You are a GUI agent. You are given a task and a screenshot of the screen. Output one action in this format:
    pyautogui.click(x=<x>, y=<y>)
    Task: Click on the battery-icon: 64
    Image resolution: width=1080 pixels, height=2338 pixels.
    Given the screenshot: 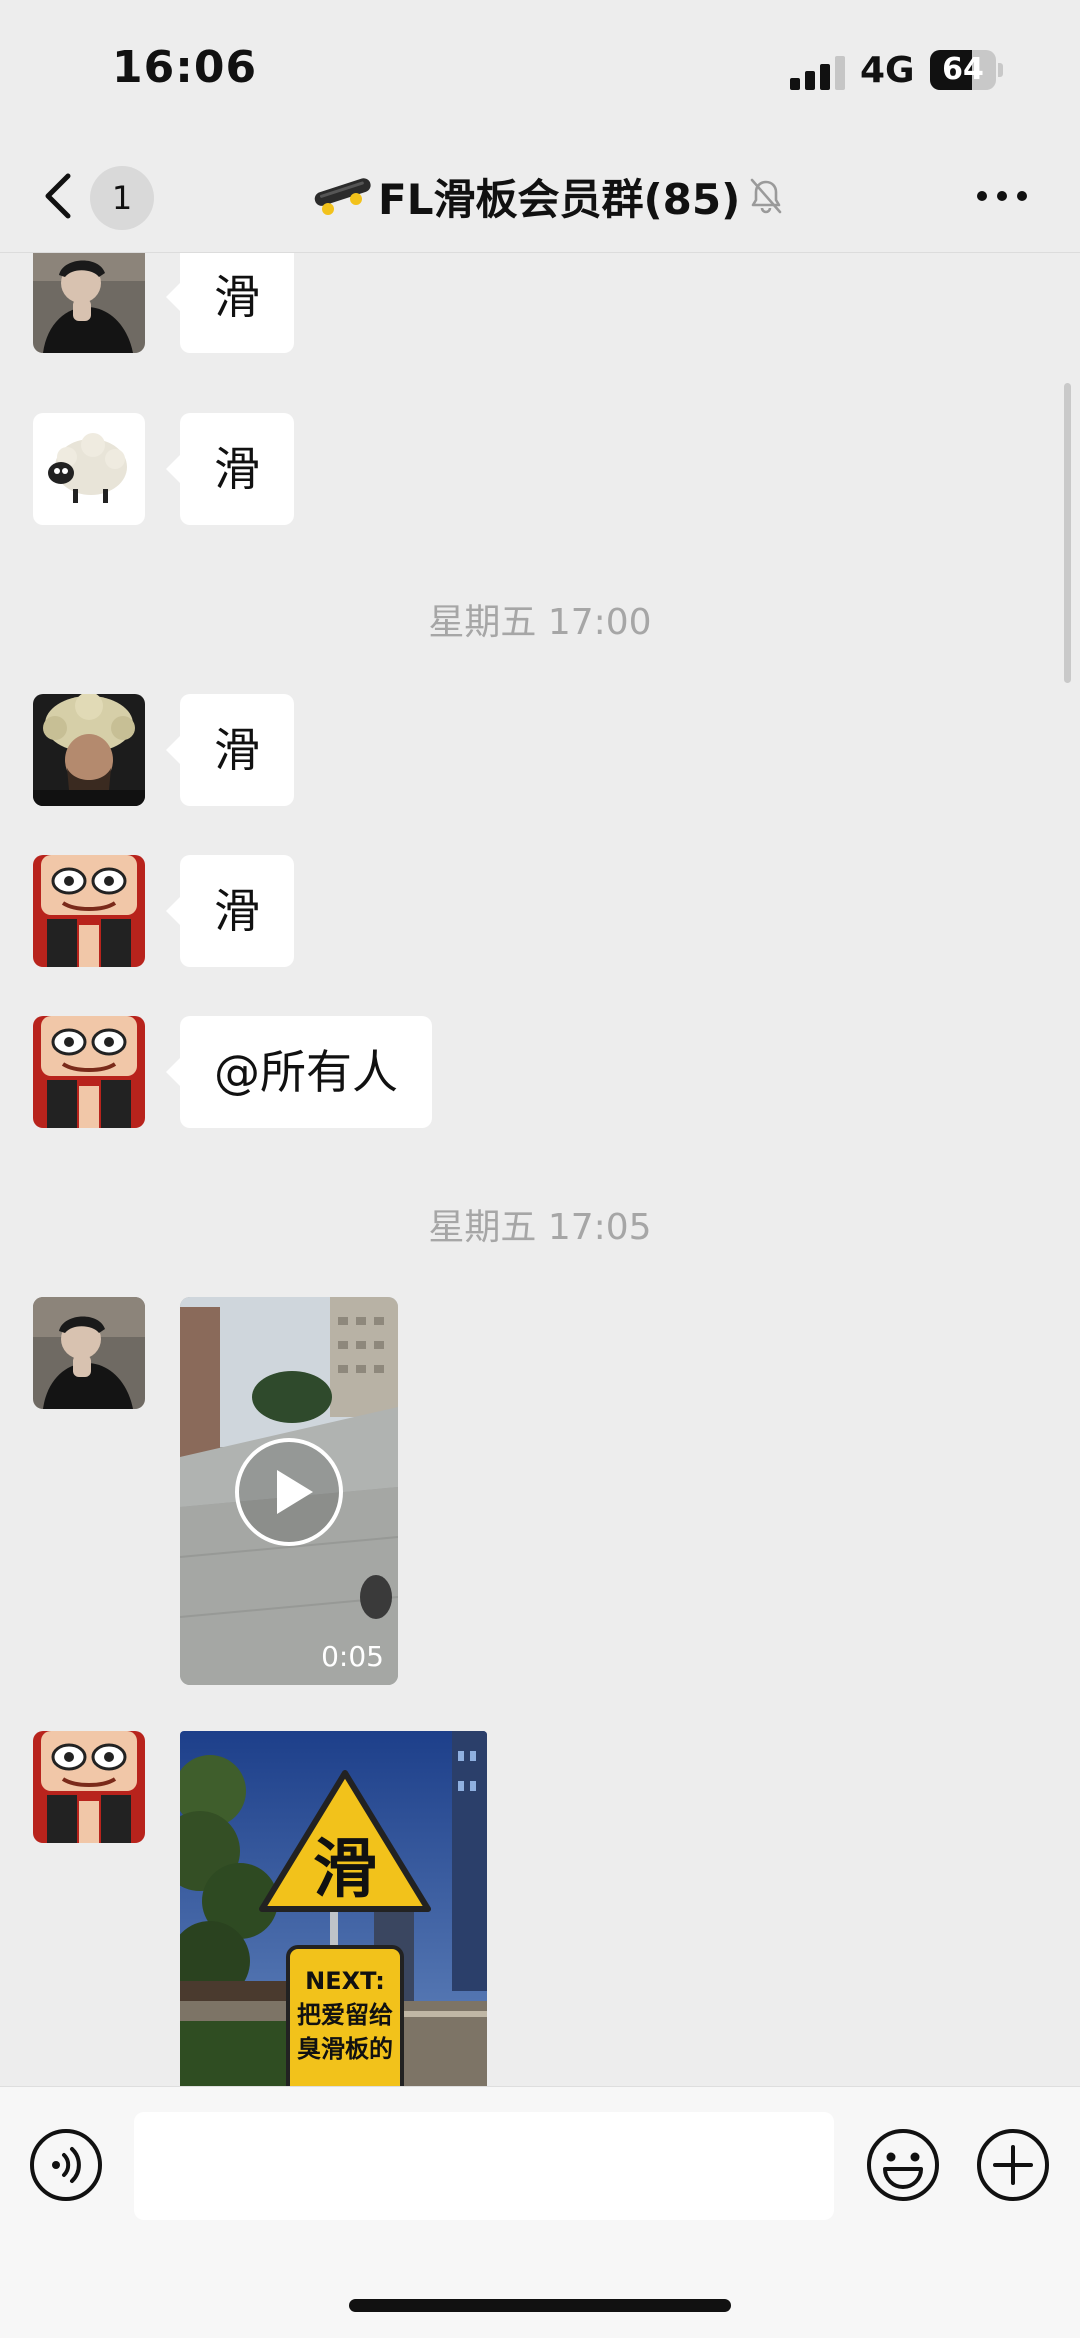 What is the action you would take?
    pyautogui.click(x=967, y=71)
    